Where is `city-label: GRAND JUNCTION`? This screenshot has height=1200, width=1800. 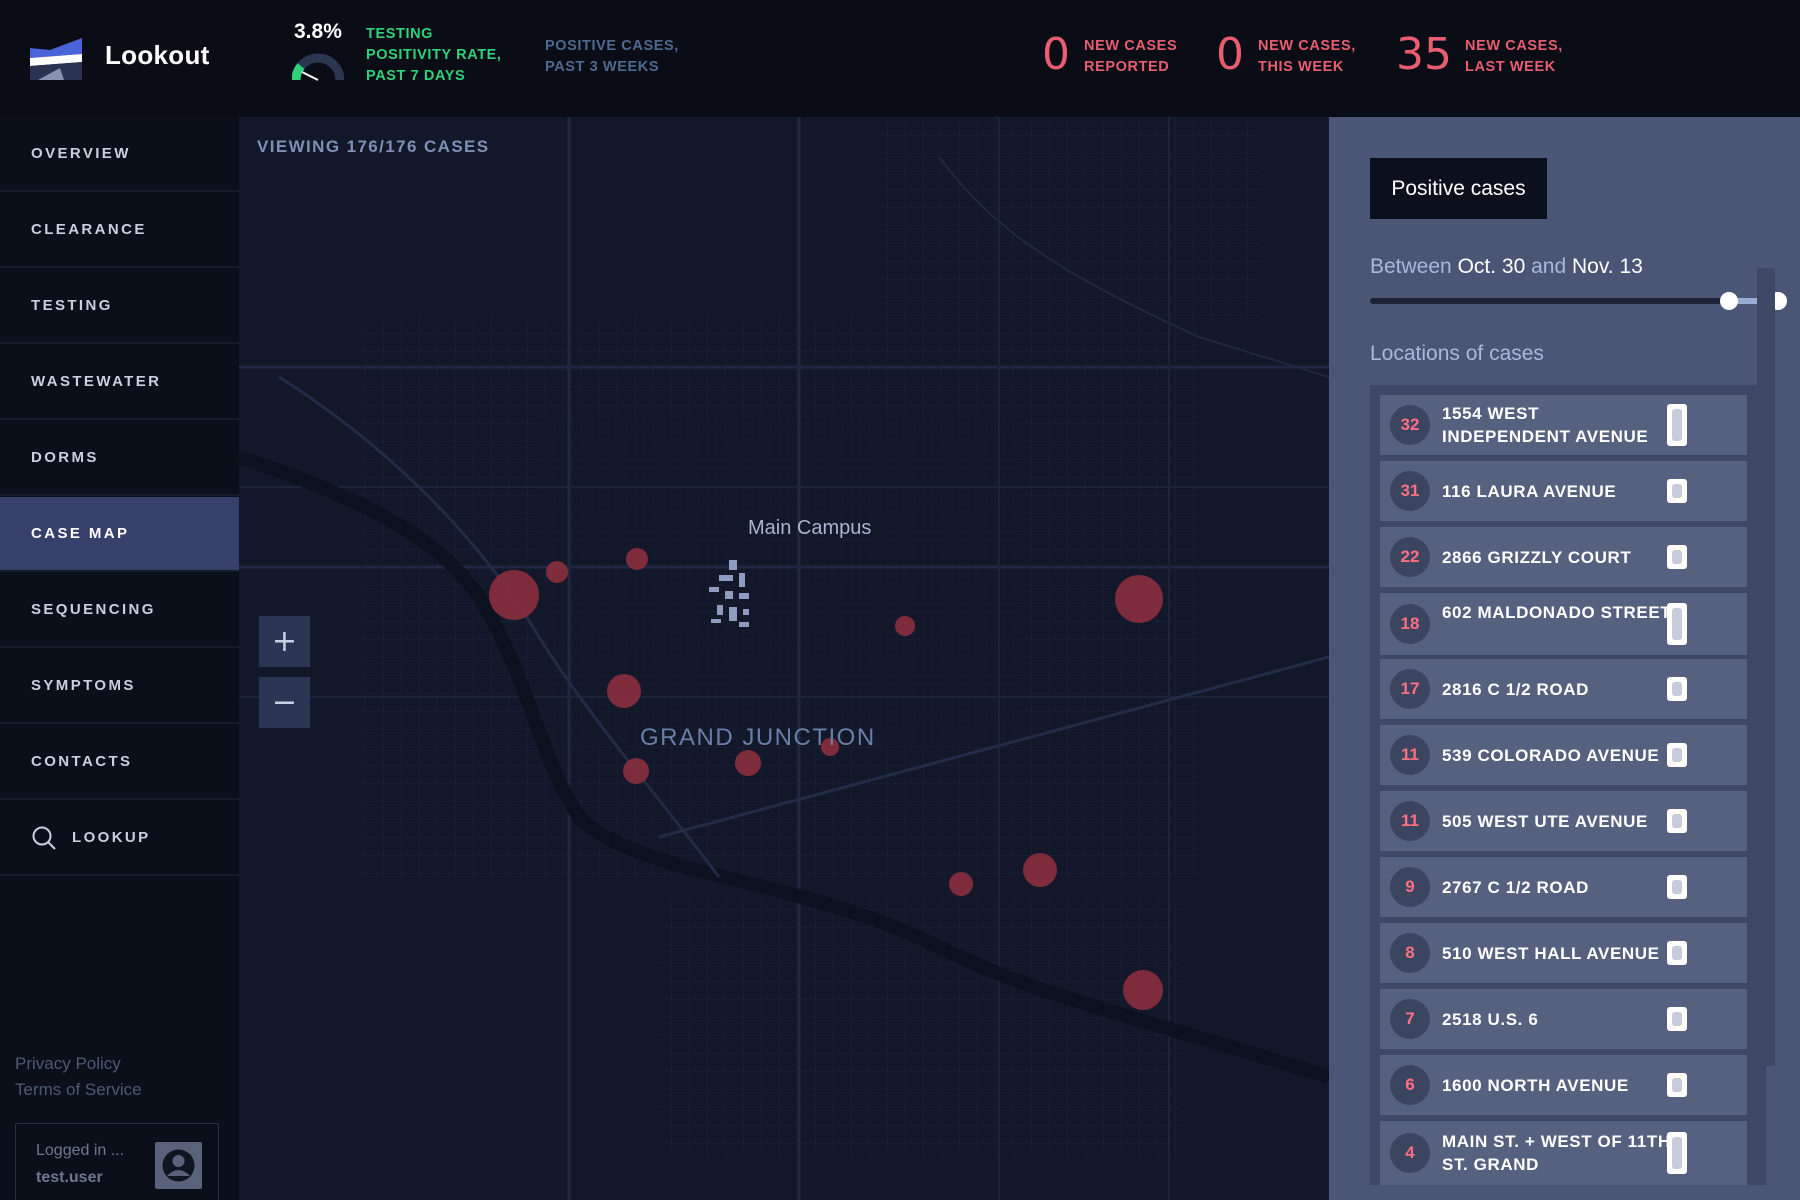
city-label: GRAND JUNCTION is located at coordinates (758, 737).